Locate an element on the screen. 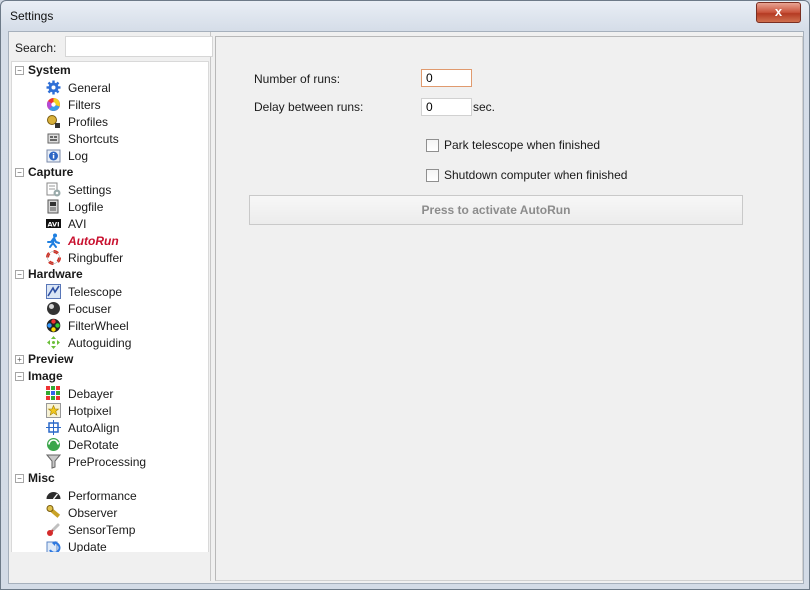 This screenshot has width=810, height=590. tree-item-label: Log is located at coordinates (78, 156).